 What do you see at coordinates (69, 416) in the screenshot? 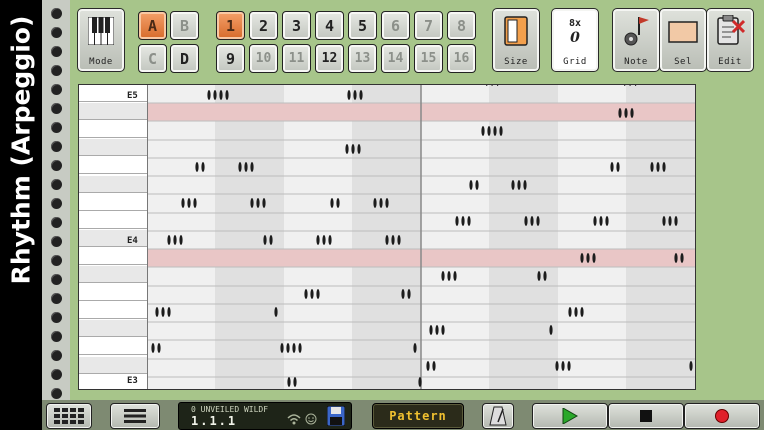
I see `grid-menu-button` at bounding box center [69, 416].